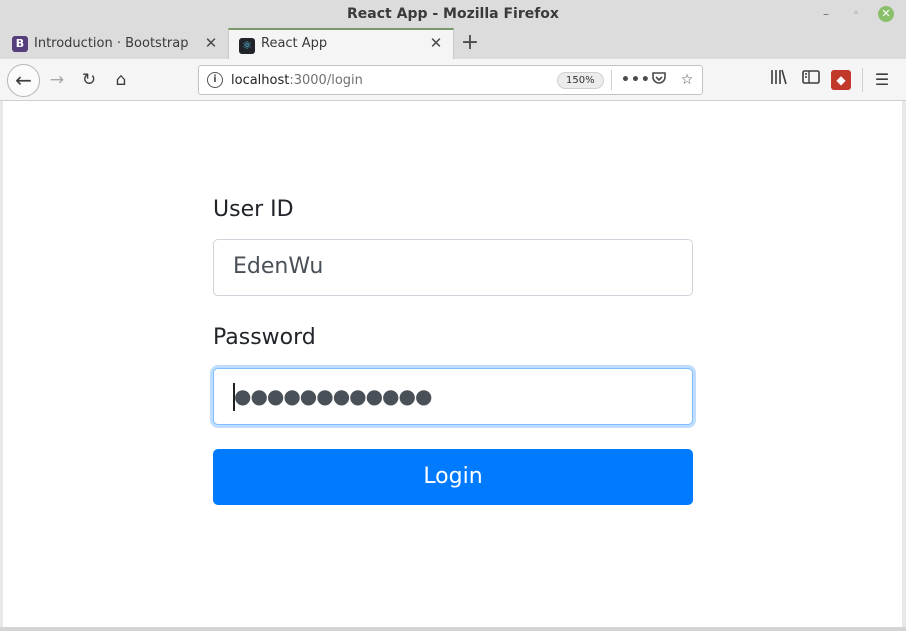 The image size is (906, 631). I want to click on tab-label: Introduction · Bootstrap, so click(111, 43).